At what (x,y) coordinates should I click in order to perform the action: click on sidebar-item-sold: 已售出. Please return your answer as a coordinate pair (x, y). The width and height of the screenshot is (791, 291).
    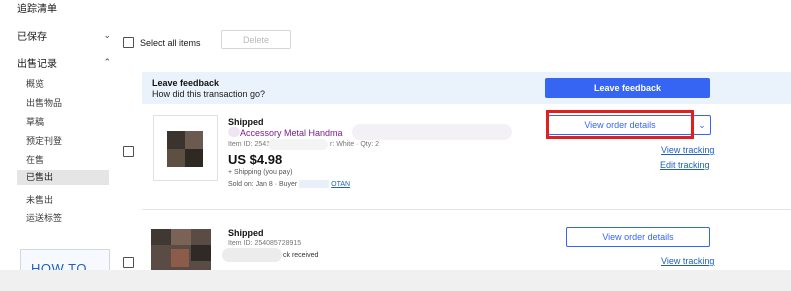
    Looking at the image, I should click on (63, 177).